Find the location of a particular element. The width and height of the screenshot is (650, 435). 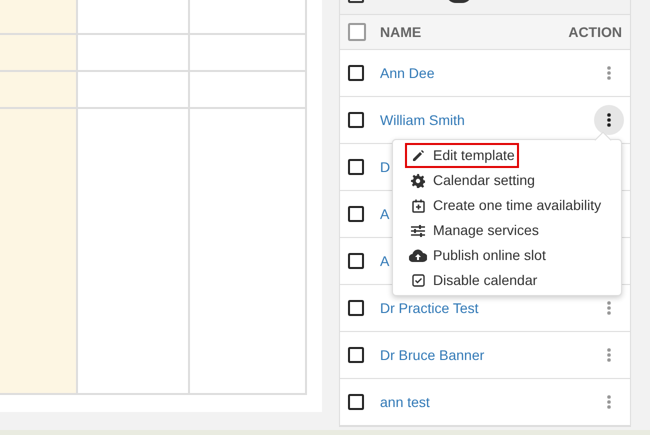

menu-item: Create one time availability is located at coordinates (505, 205).